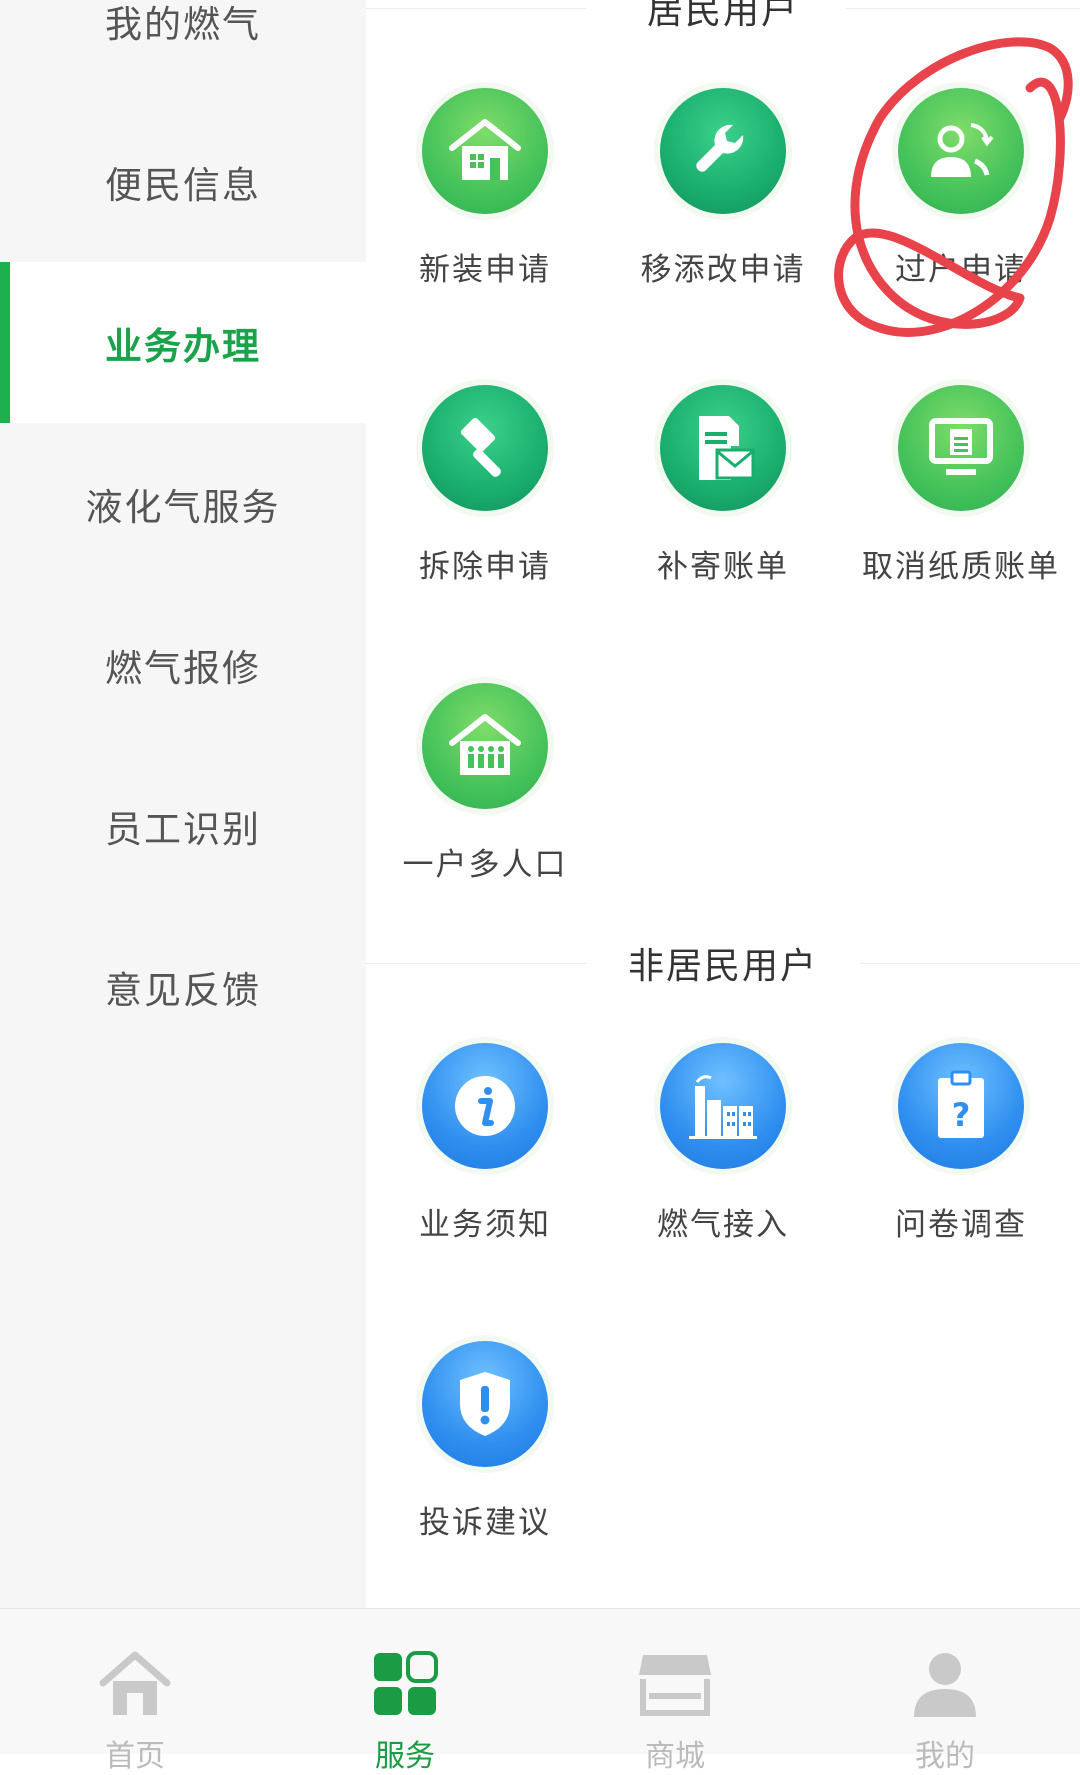 Image resolution: width=1080 pixels, height=1775 pixels. I want to click on service-gas-access: 燃气接入, so click(723, 1168).